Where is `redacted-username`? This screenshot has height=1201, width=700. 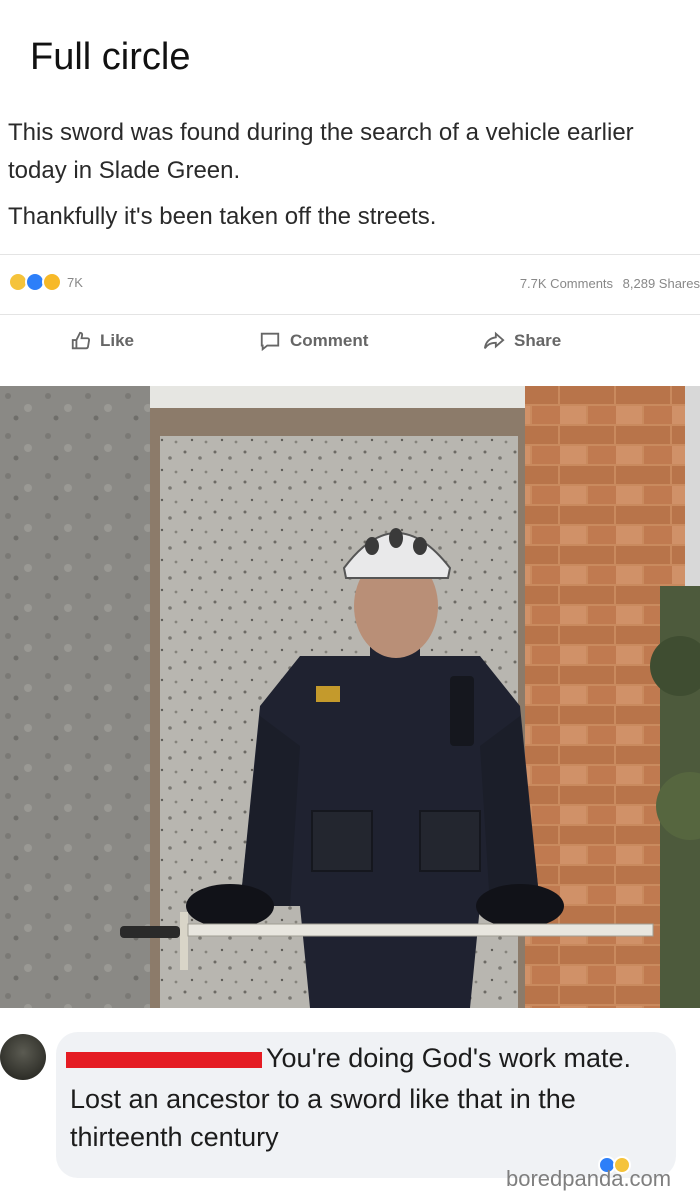
redacted-username is located at coordinates (164, 1060).